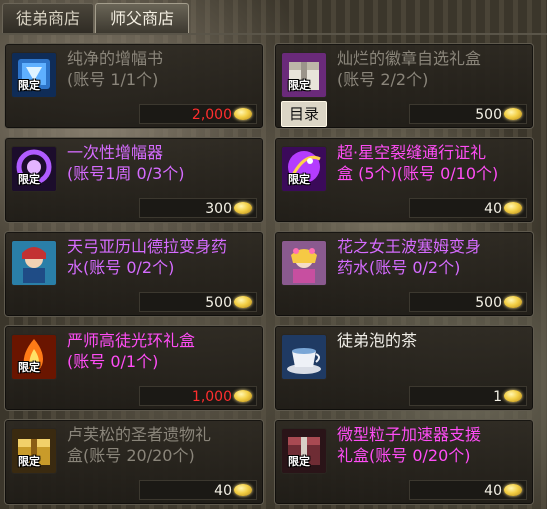 This screenshot has width=547, height=509. Describe the element at coordinates (142, 18) in the screenshot. I see `tab-master-shop: 师父商店` at that location.